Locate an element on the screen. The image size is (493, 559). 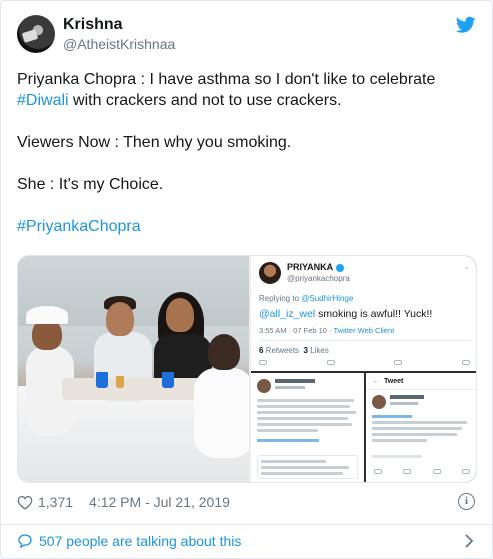
twitter-bird-icon is located at coordinates (466, 25).